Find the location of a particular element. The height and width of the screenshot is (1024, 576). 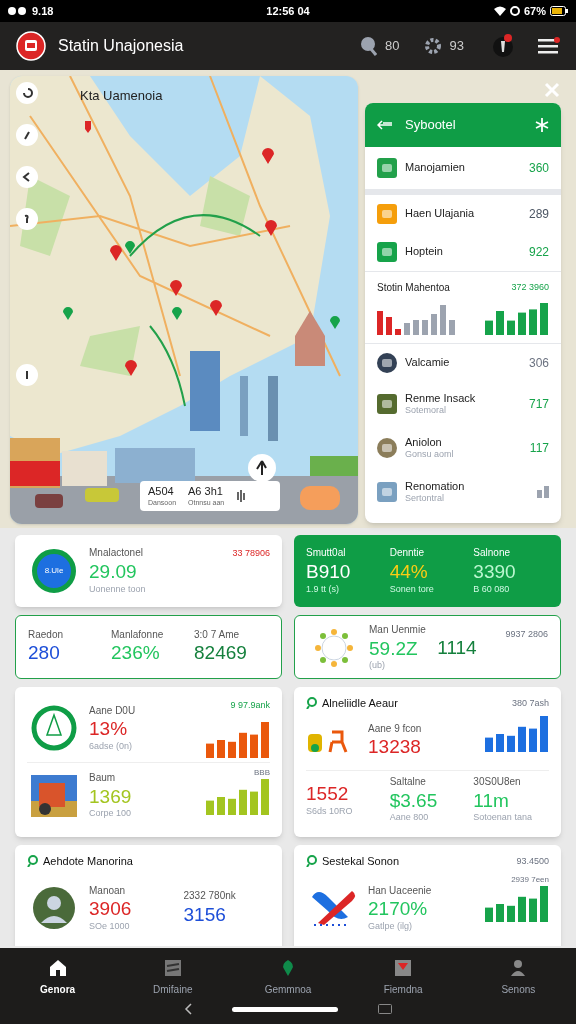

metric-sublabel: Uonenne toon is located at coordinates (118, 589).